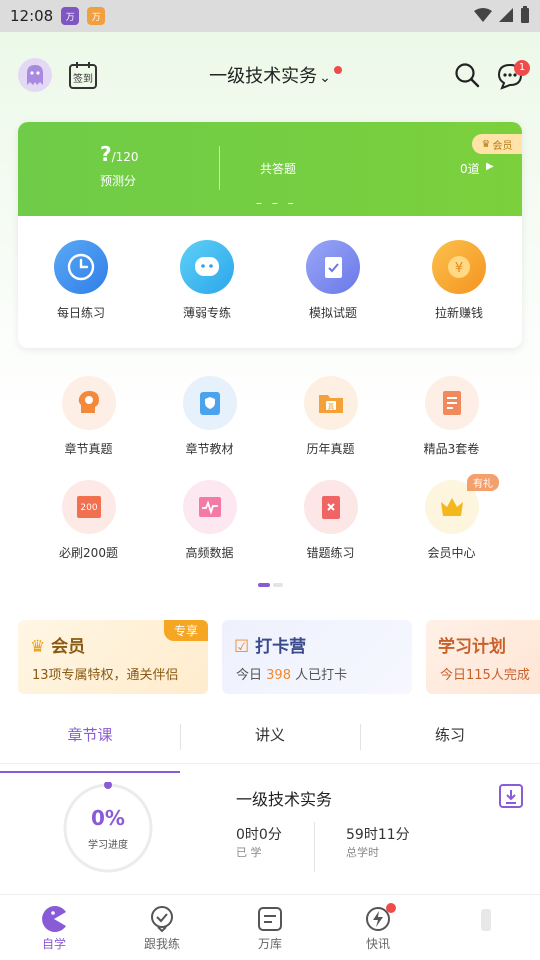 This screenshot has height=960, width=540. Describe the element at coordinates (506, 15) in the screenshot. I see `signal-icon` at that location.